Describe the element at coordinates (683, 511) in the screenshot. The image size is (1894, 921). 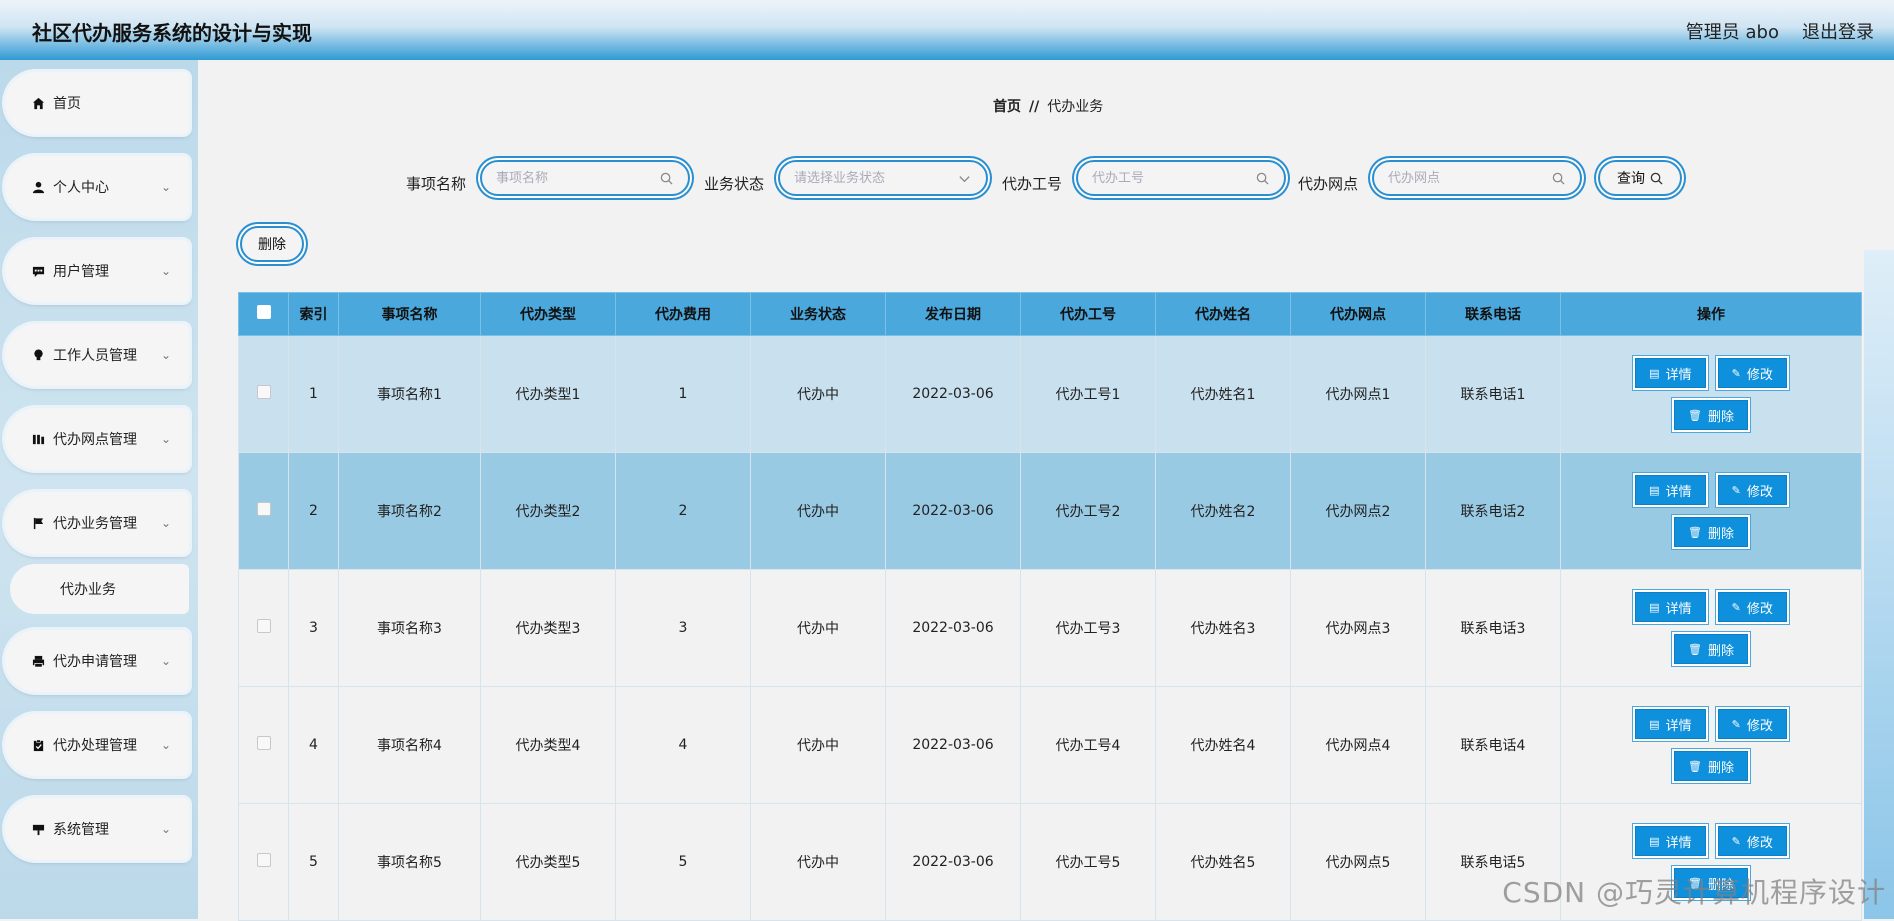
I see `cell-fee: 2` at that location.